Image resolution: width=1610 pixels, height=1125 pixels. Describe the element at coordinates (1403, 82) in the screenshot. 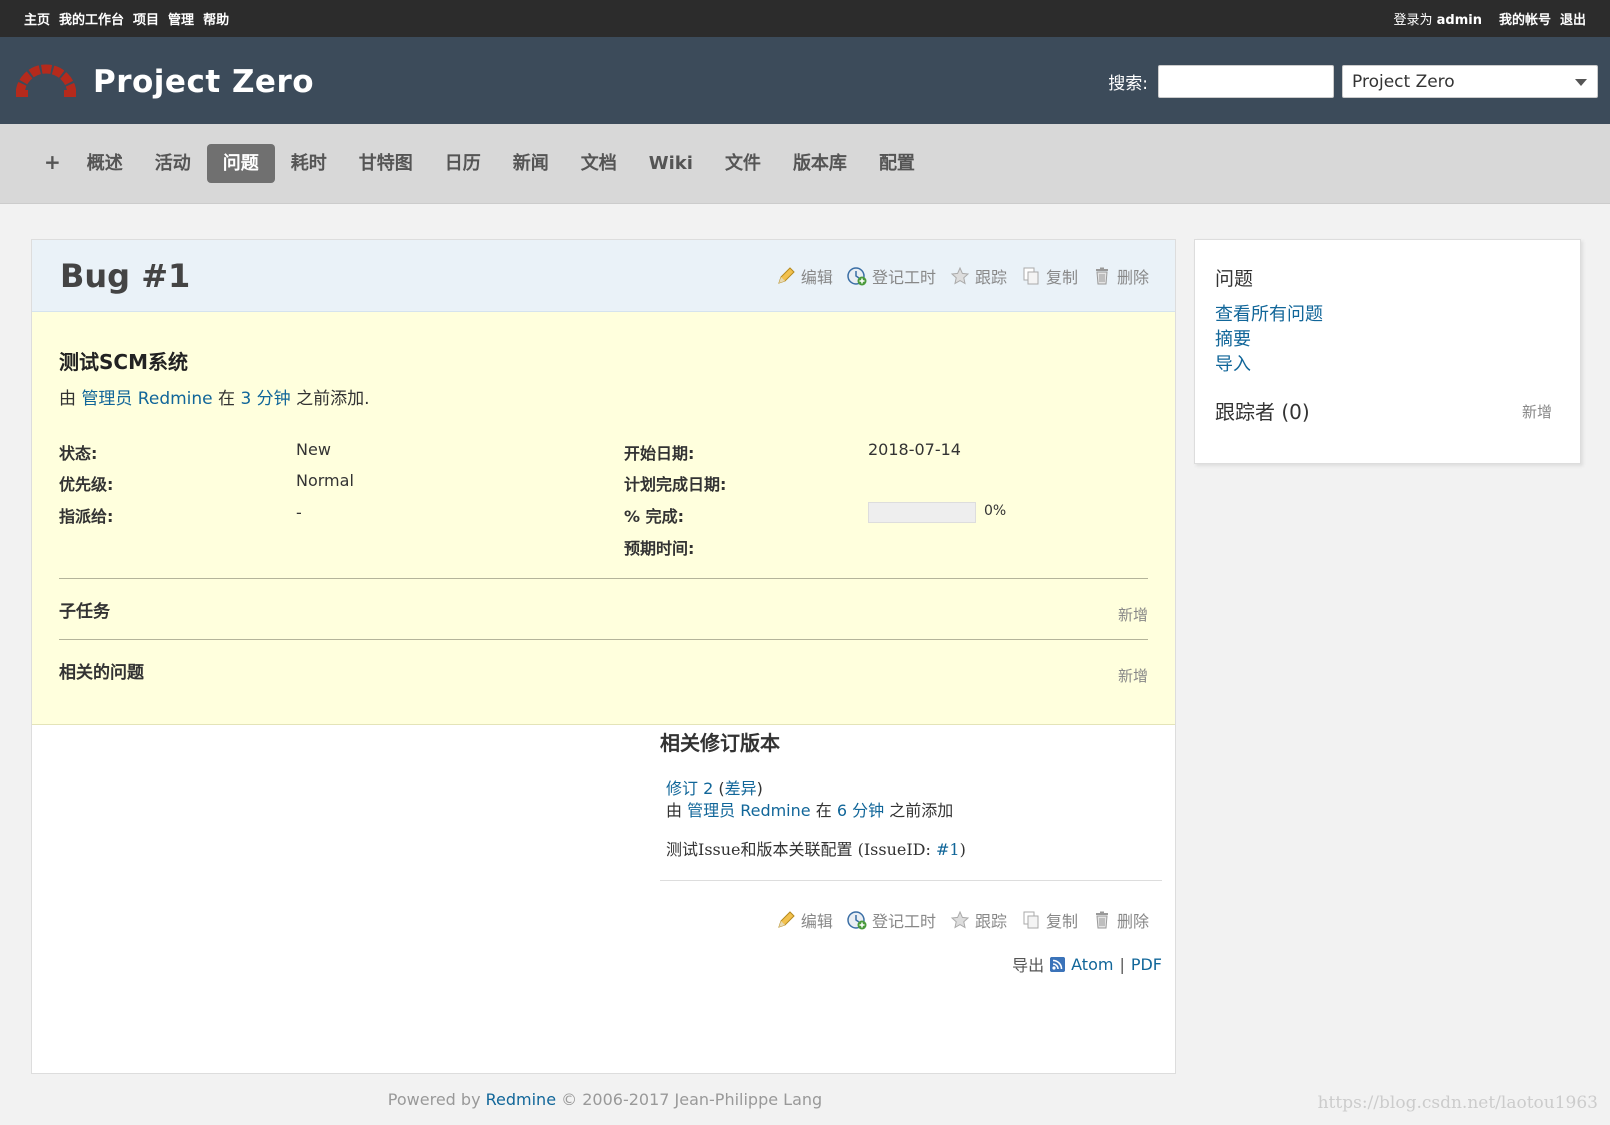

I see `project-select-value: Project Zero` at that location.